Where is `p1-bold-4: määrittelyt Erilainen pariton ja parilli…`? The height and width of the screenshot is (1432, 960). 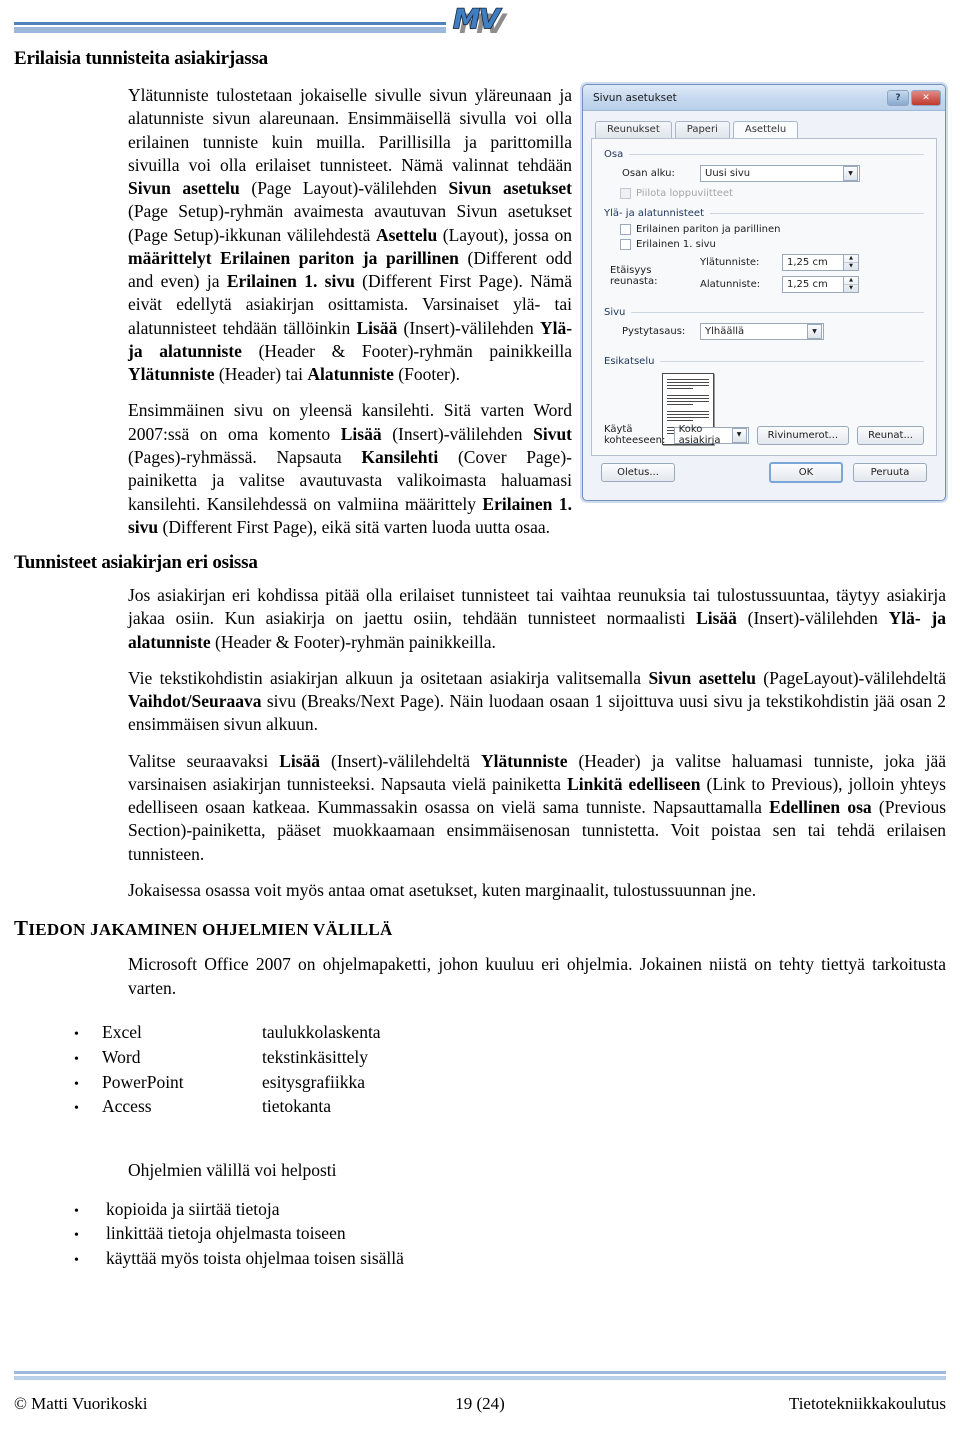
p1-bold-4: määrittelyt Erilainen pariton ja parilli… is located at coordinates (293, 257).